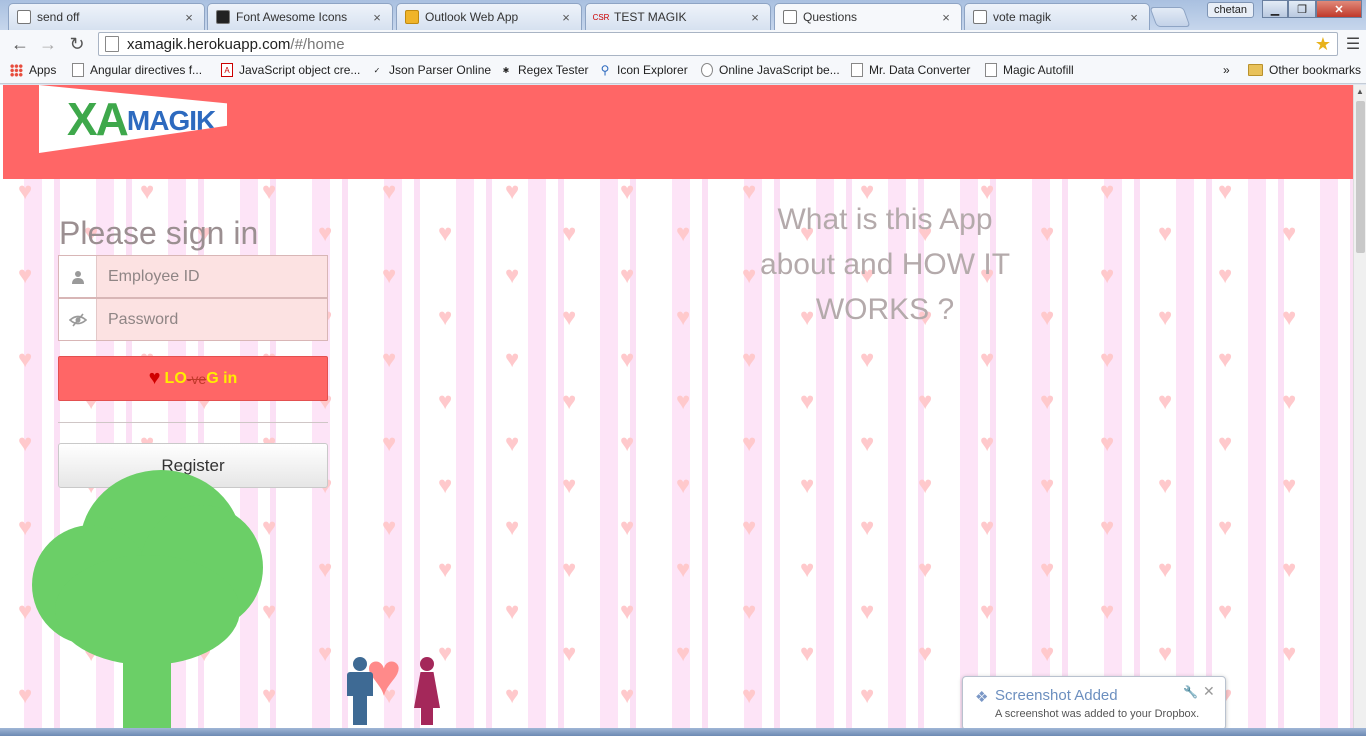 This screenshot has height=736, width=1366. I want to click on site-header: XA MAGIK, so click(678, 132).